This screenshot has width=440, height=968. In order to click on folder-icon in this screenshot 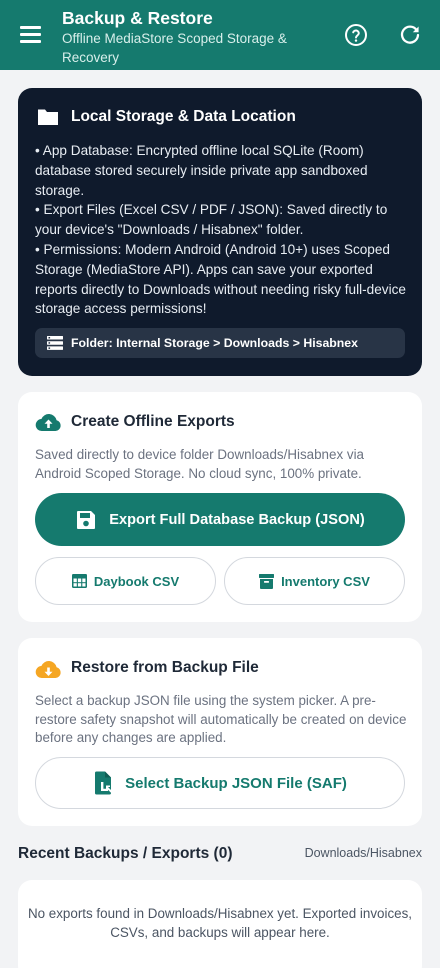, I will do `click(48, 117)`.